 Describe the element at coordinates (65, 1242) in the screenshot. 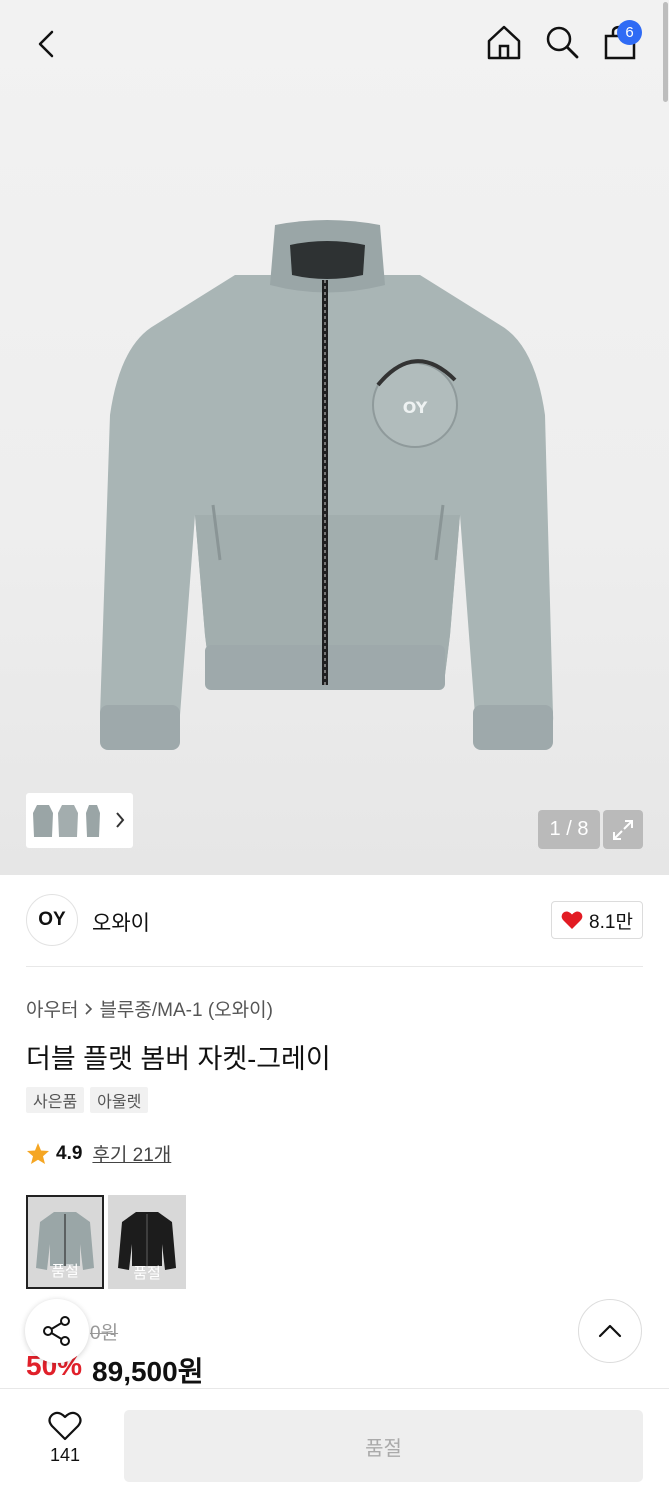

I see `color-option-gray: 품절` at that location.